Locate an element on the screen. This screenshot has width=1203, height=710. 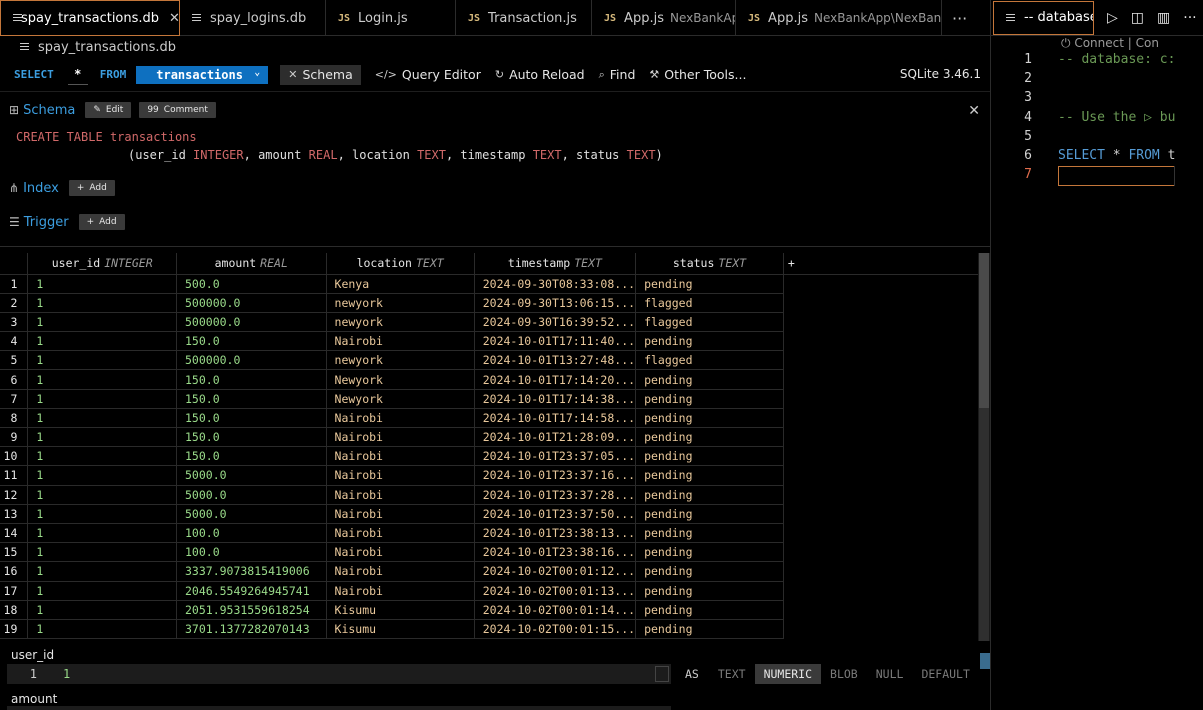
comment-button: 99 Comment is located at coordinates (177, 110).